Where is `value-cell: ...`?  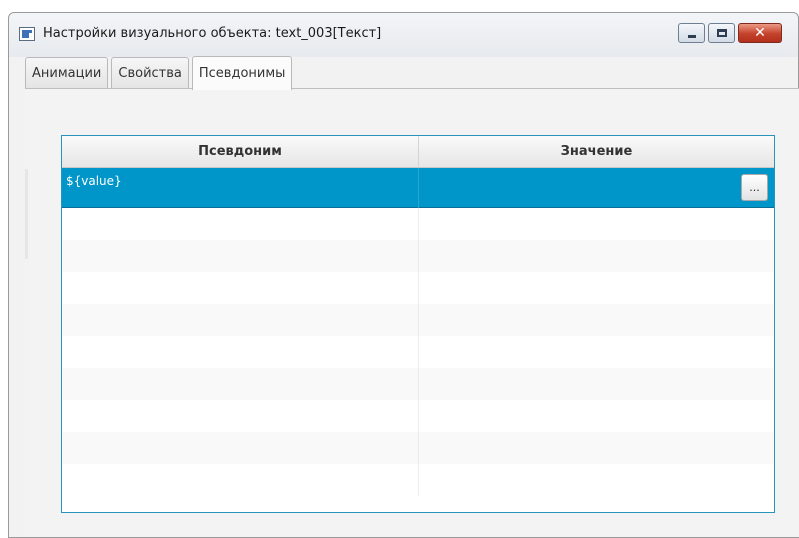 value-cell: ... is located at coordinates (596, 188).